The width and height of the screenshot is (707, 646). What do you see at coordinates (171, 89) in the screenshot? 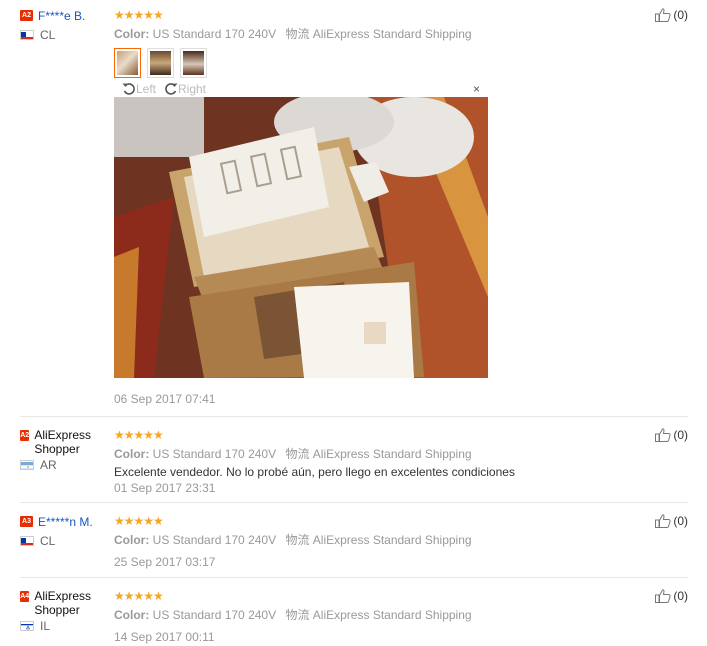
I see `rotate-right-icon` at bounding box center [171, 89].